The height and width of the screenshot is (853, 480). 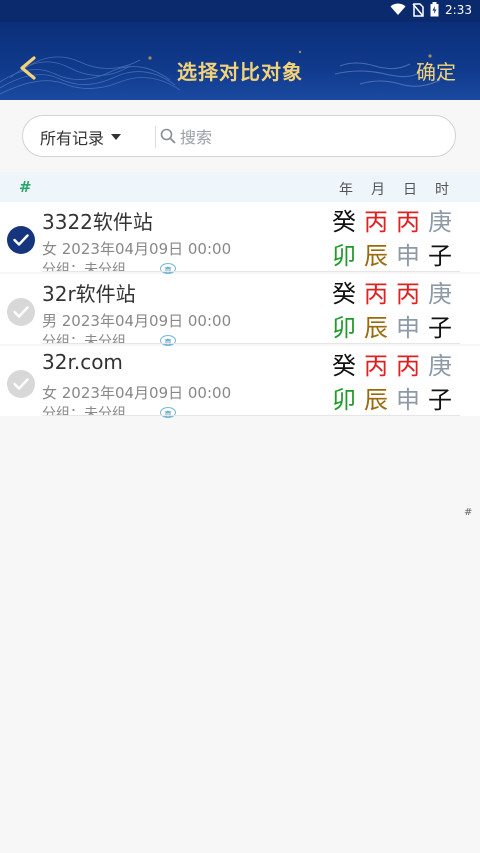 I want to click on confirm-button: 确定, so click(x=436, y=70).